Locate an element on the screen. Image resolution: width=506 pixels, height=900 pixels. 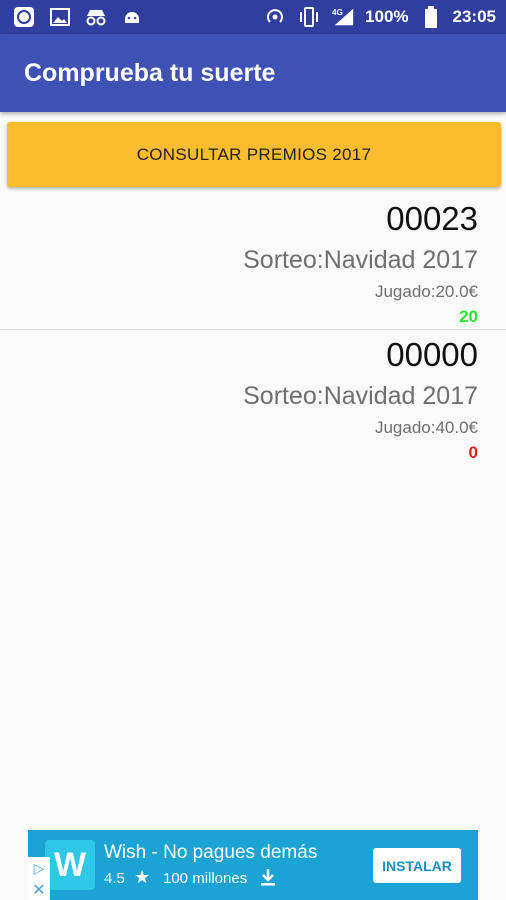
app-bar: Comprueba tu suerte is located at coordinates (253, 73).